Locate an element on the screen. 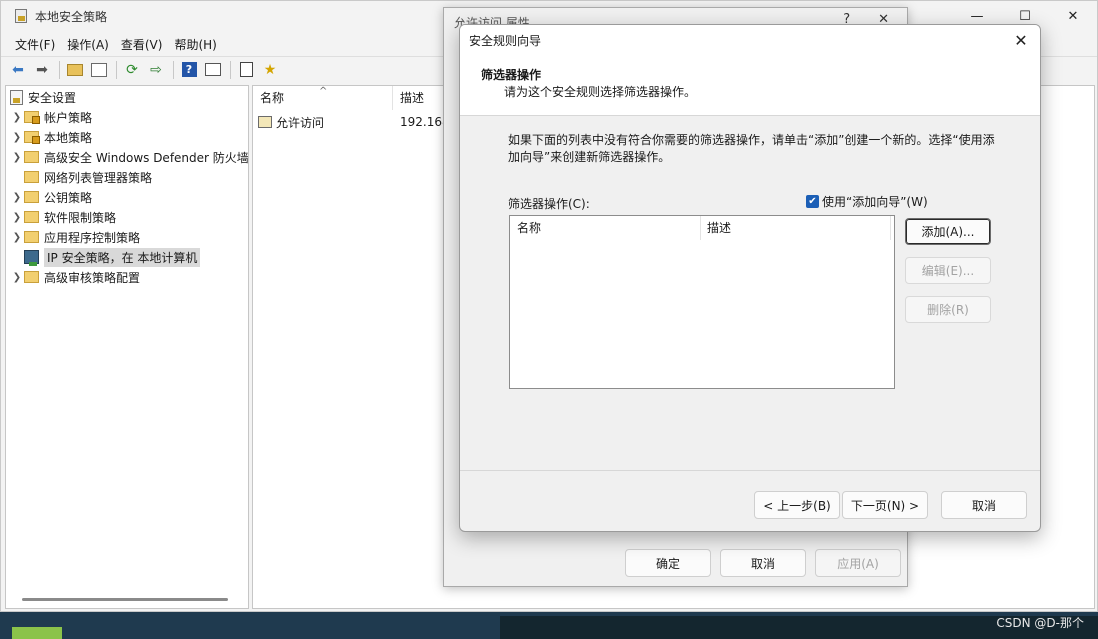  use-add-wizard-checkbox: ✔ 使用“添加向导”(W) is located at coordinates (867, 201).